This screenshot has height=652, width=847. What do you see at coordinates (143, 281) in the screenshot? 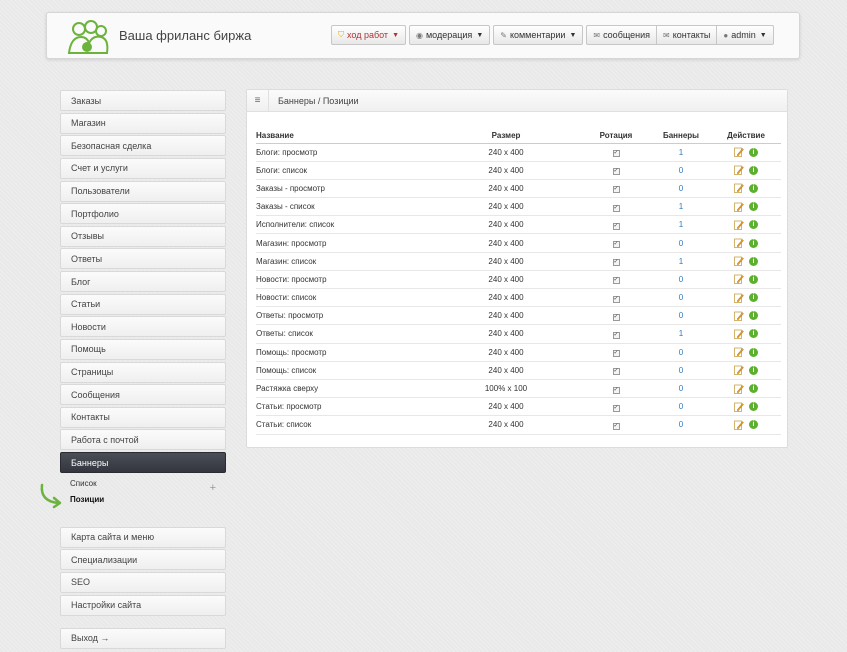
I see `sidebar-item-blog: Блог` at bounding box center [143, 281].